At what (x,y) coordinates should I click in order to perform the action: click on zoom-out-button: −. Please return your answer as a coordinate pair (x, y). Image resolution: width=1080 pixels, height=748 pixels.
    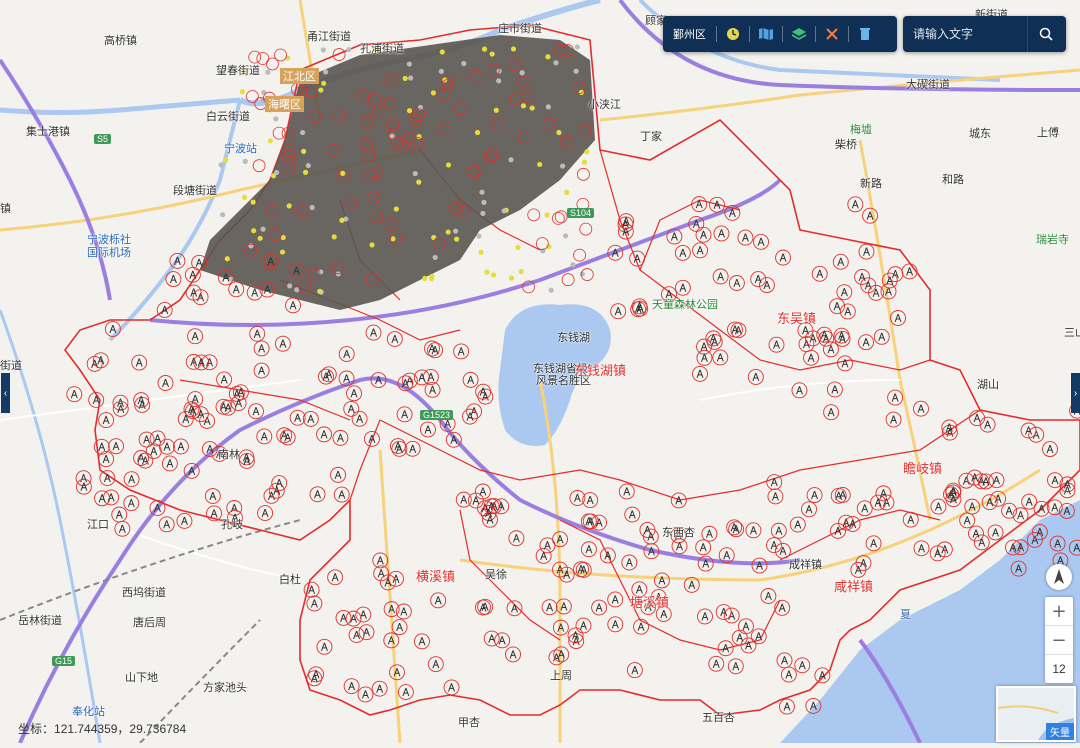
    Looking at the image, I should click on (1059, 640).